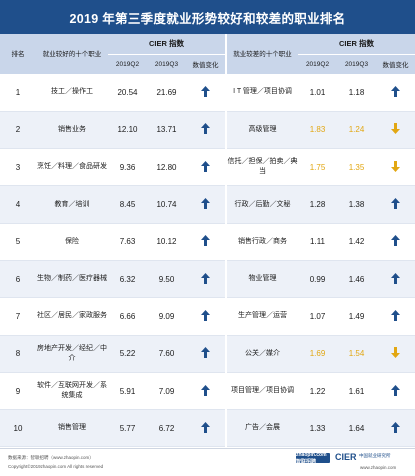 The height and width of the screenshot is (476, 415). Describe the element at coordinates (357, 316) in the screenshot. I see `bad-q3-cell: 1.49` at that location.